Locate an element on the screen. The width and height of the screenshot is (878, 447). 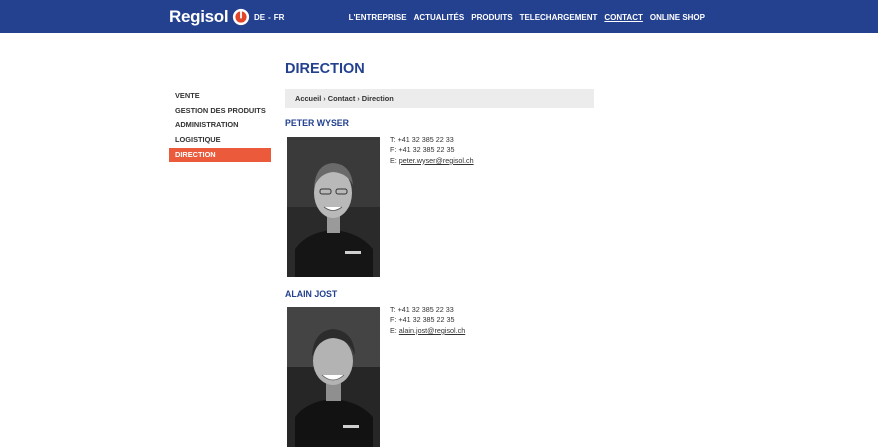
person-email-line: E: alain.jost@regisol.ch is located at coordinates (427, 331).